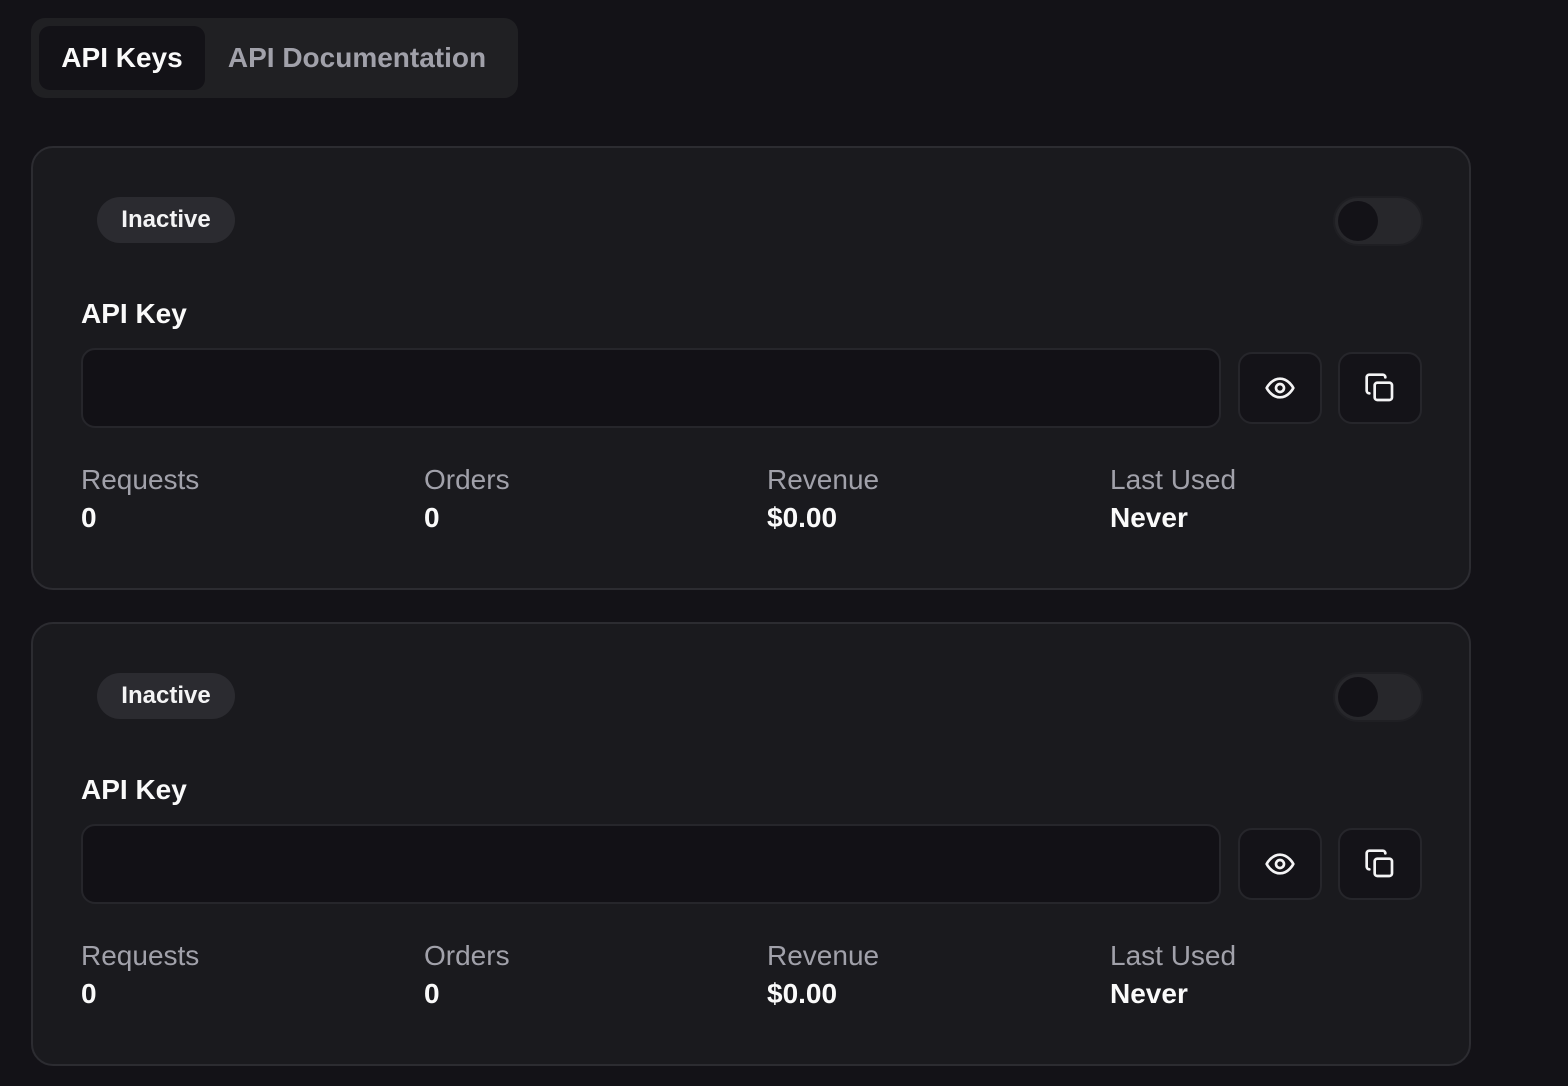 The image size is (1568, 1086). I want to click on tab-api-keys: API Keys, so click(122, 58).